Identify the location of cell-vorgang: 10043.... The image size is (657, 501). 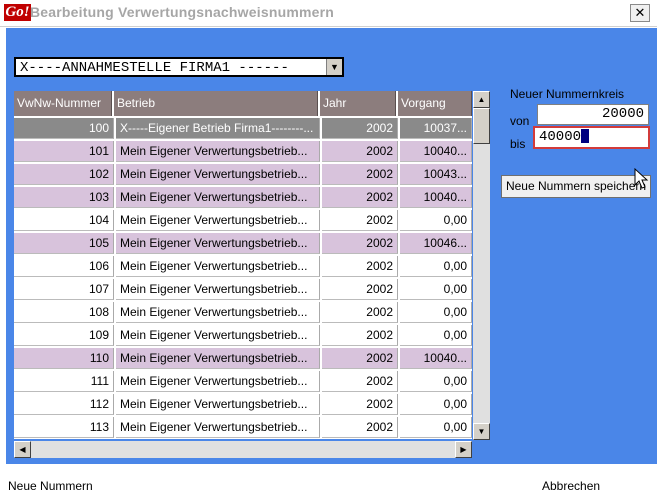
(436, 174).